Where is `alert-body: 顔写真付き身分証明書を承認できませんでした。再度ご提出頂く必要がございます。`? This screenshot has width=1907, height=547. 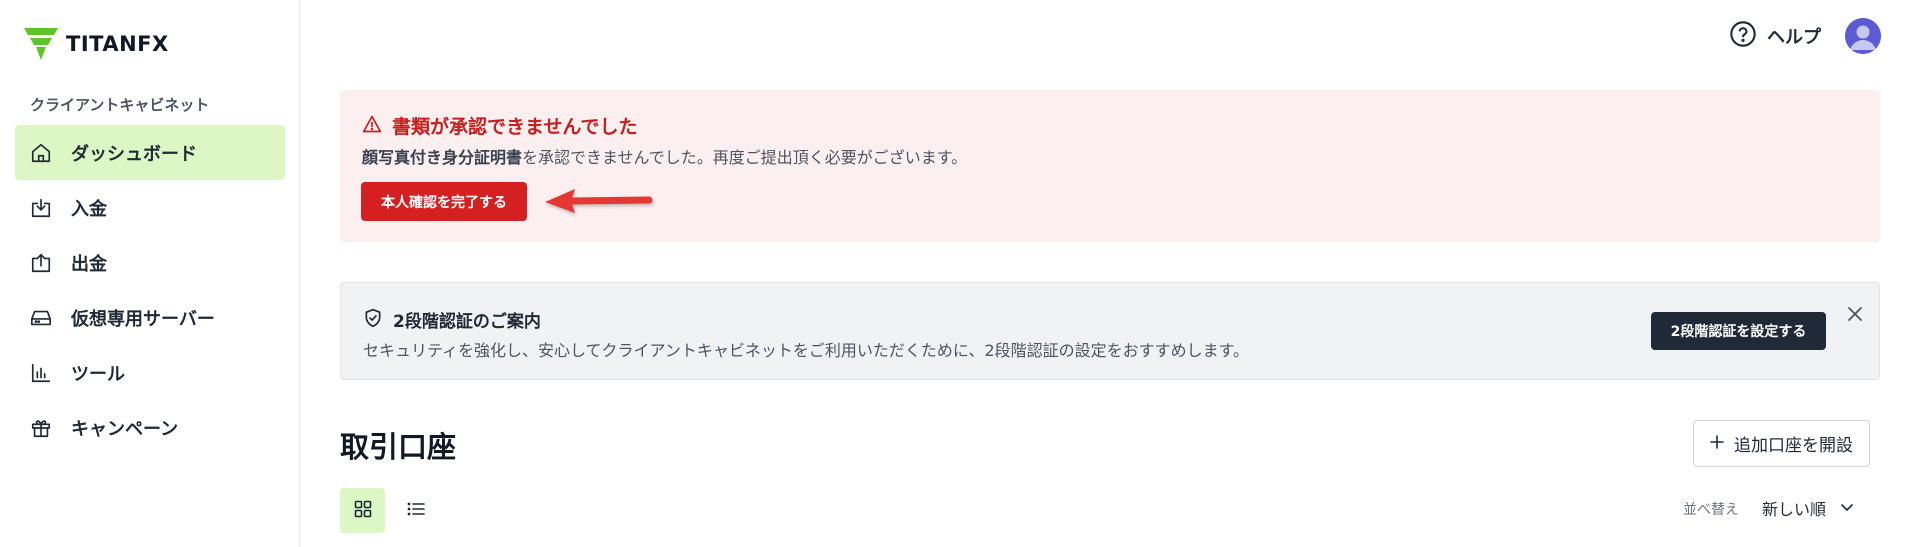
alert-body: 顔写真付き身分証明書を承認できませんでした。再度ご提出頂く必要がございます。 is located at coordinates (664, 156).